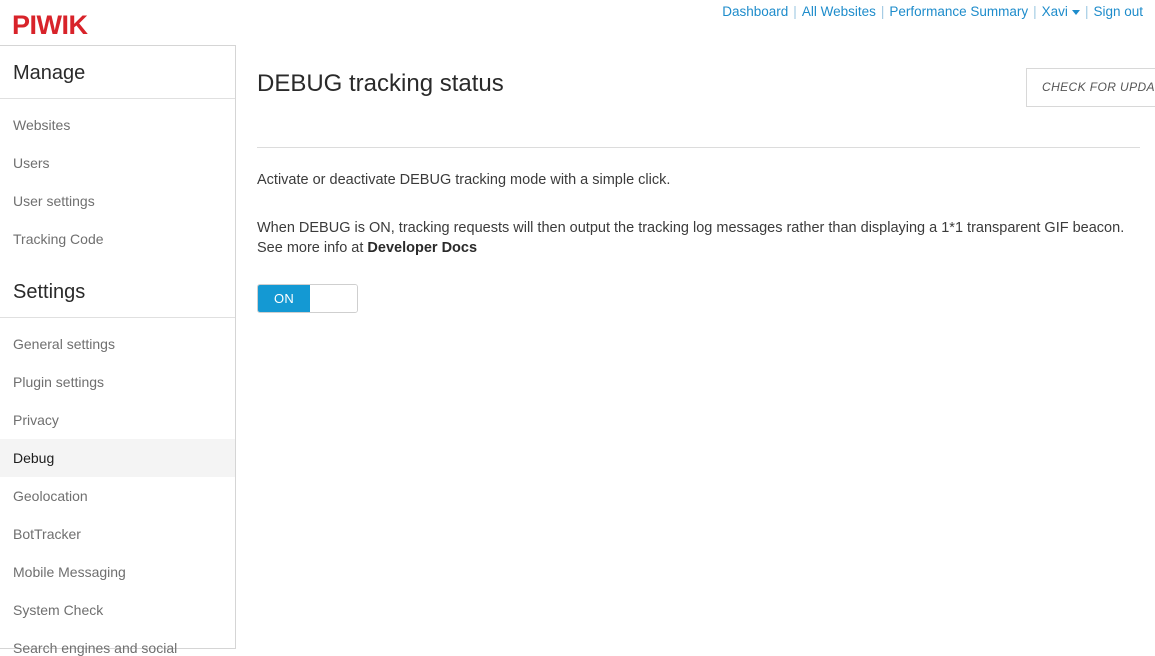 The height and width of the screenshot is (656, 1155). Describe the element at coordinates (1055, 11) in the screenshot. I see `nav-link-user-menu: Xavi` at that location.